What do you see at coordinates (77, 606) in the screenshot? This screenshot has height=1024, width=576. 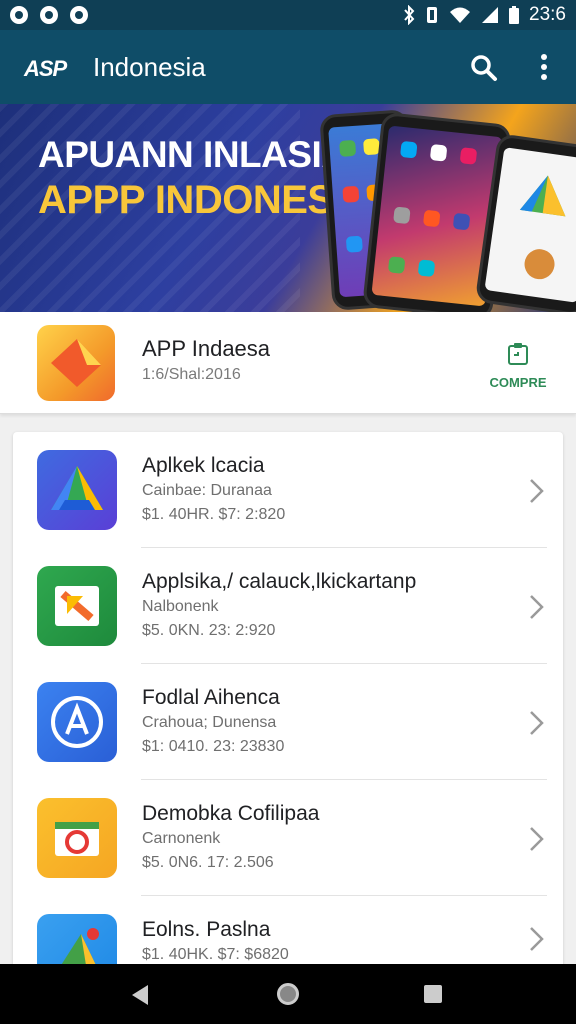 I see `green-square-icon` at bounding box center [77, 606].